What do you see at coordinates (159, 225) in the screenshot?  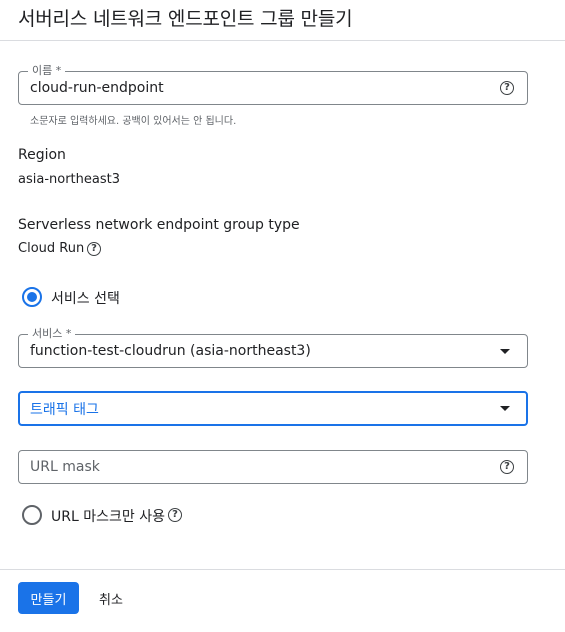 I see `neg-type-label: Serverless network endpoint group type` at bounding box center [159, 225].